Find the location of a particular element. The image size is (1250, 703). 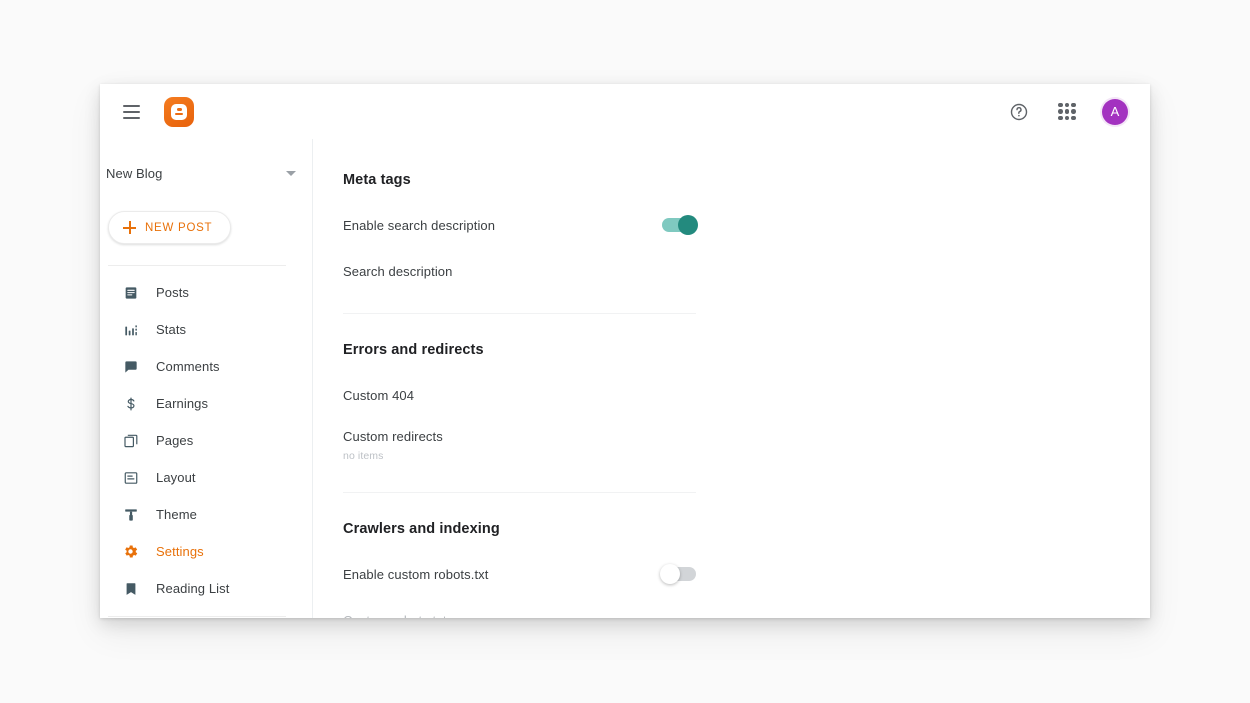

top-app-bar: A is located at coordinates (625, 111).